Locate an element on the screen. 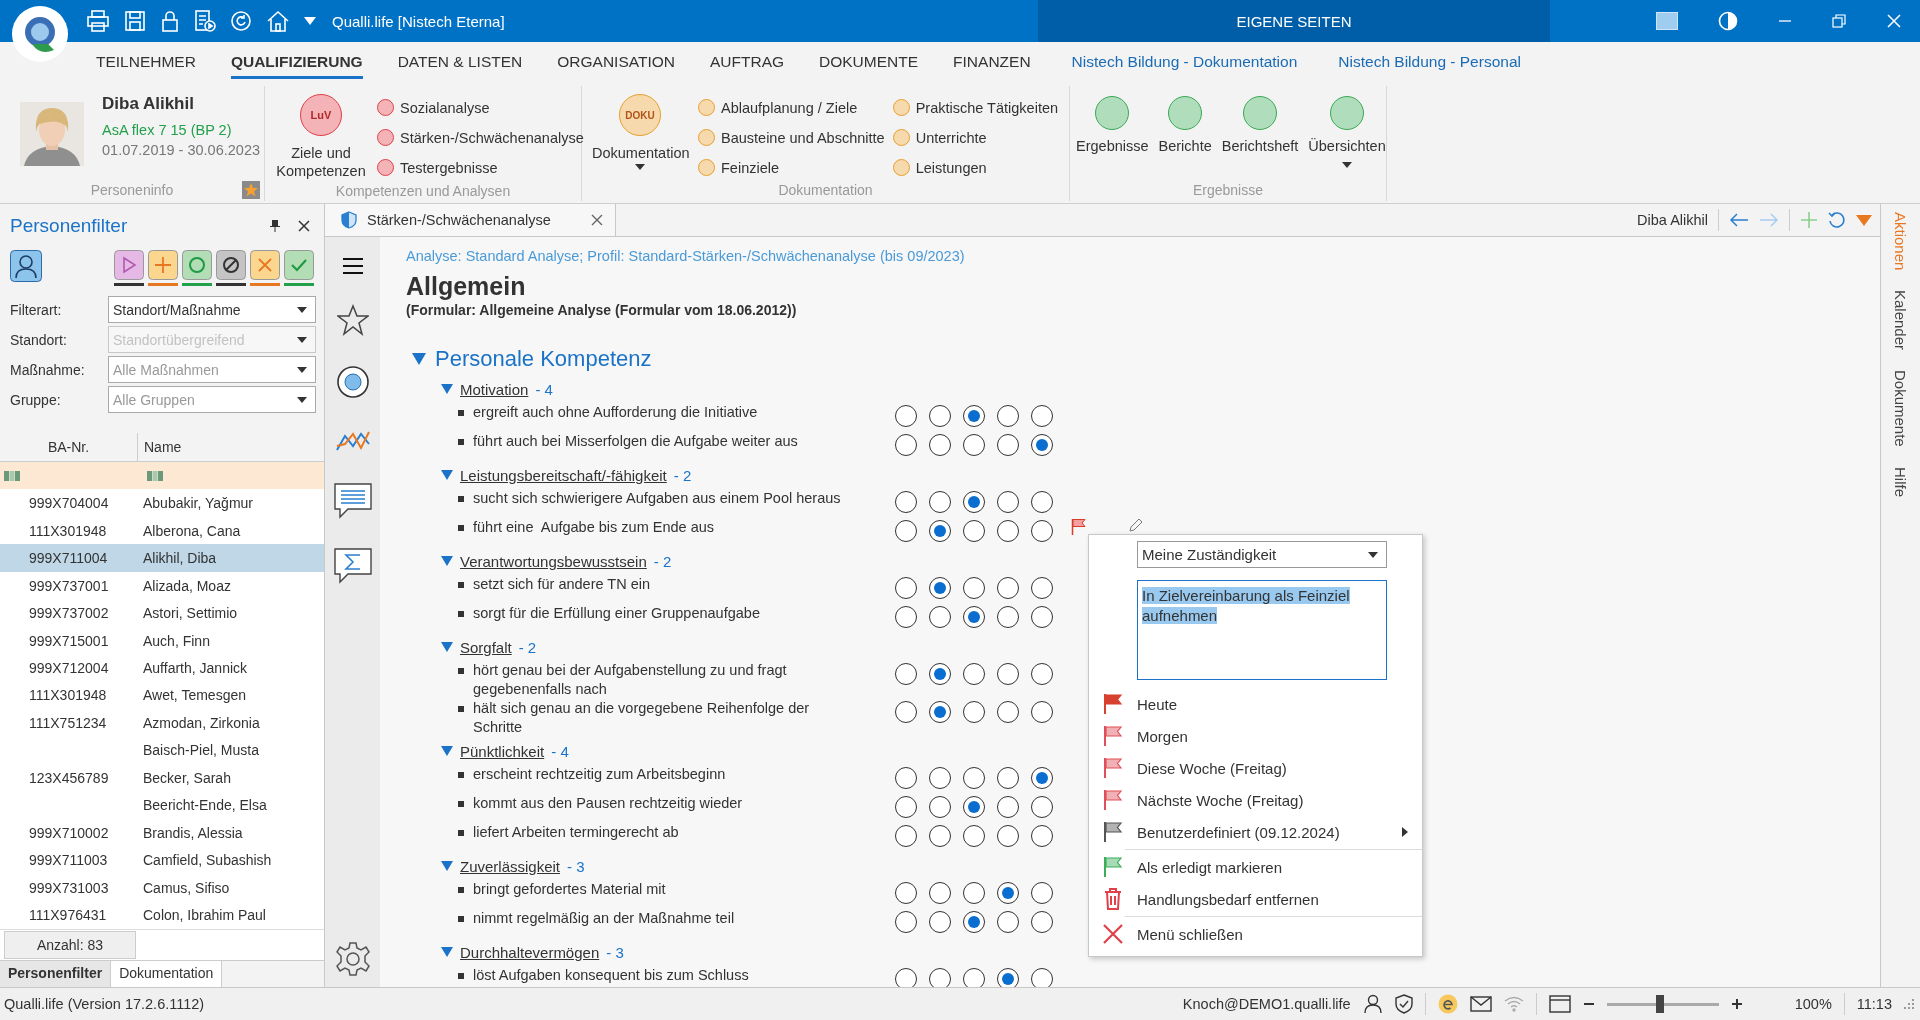 This screenshot has width=1920, height=1020. pencil-icon is located at coordinates (1136, 525).